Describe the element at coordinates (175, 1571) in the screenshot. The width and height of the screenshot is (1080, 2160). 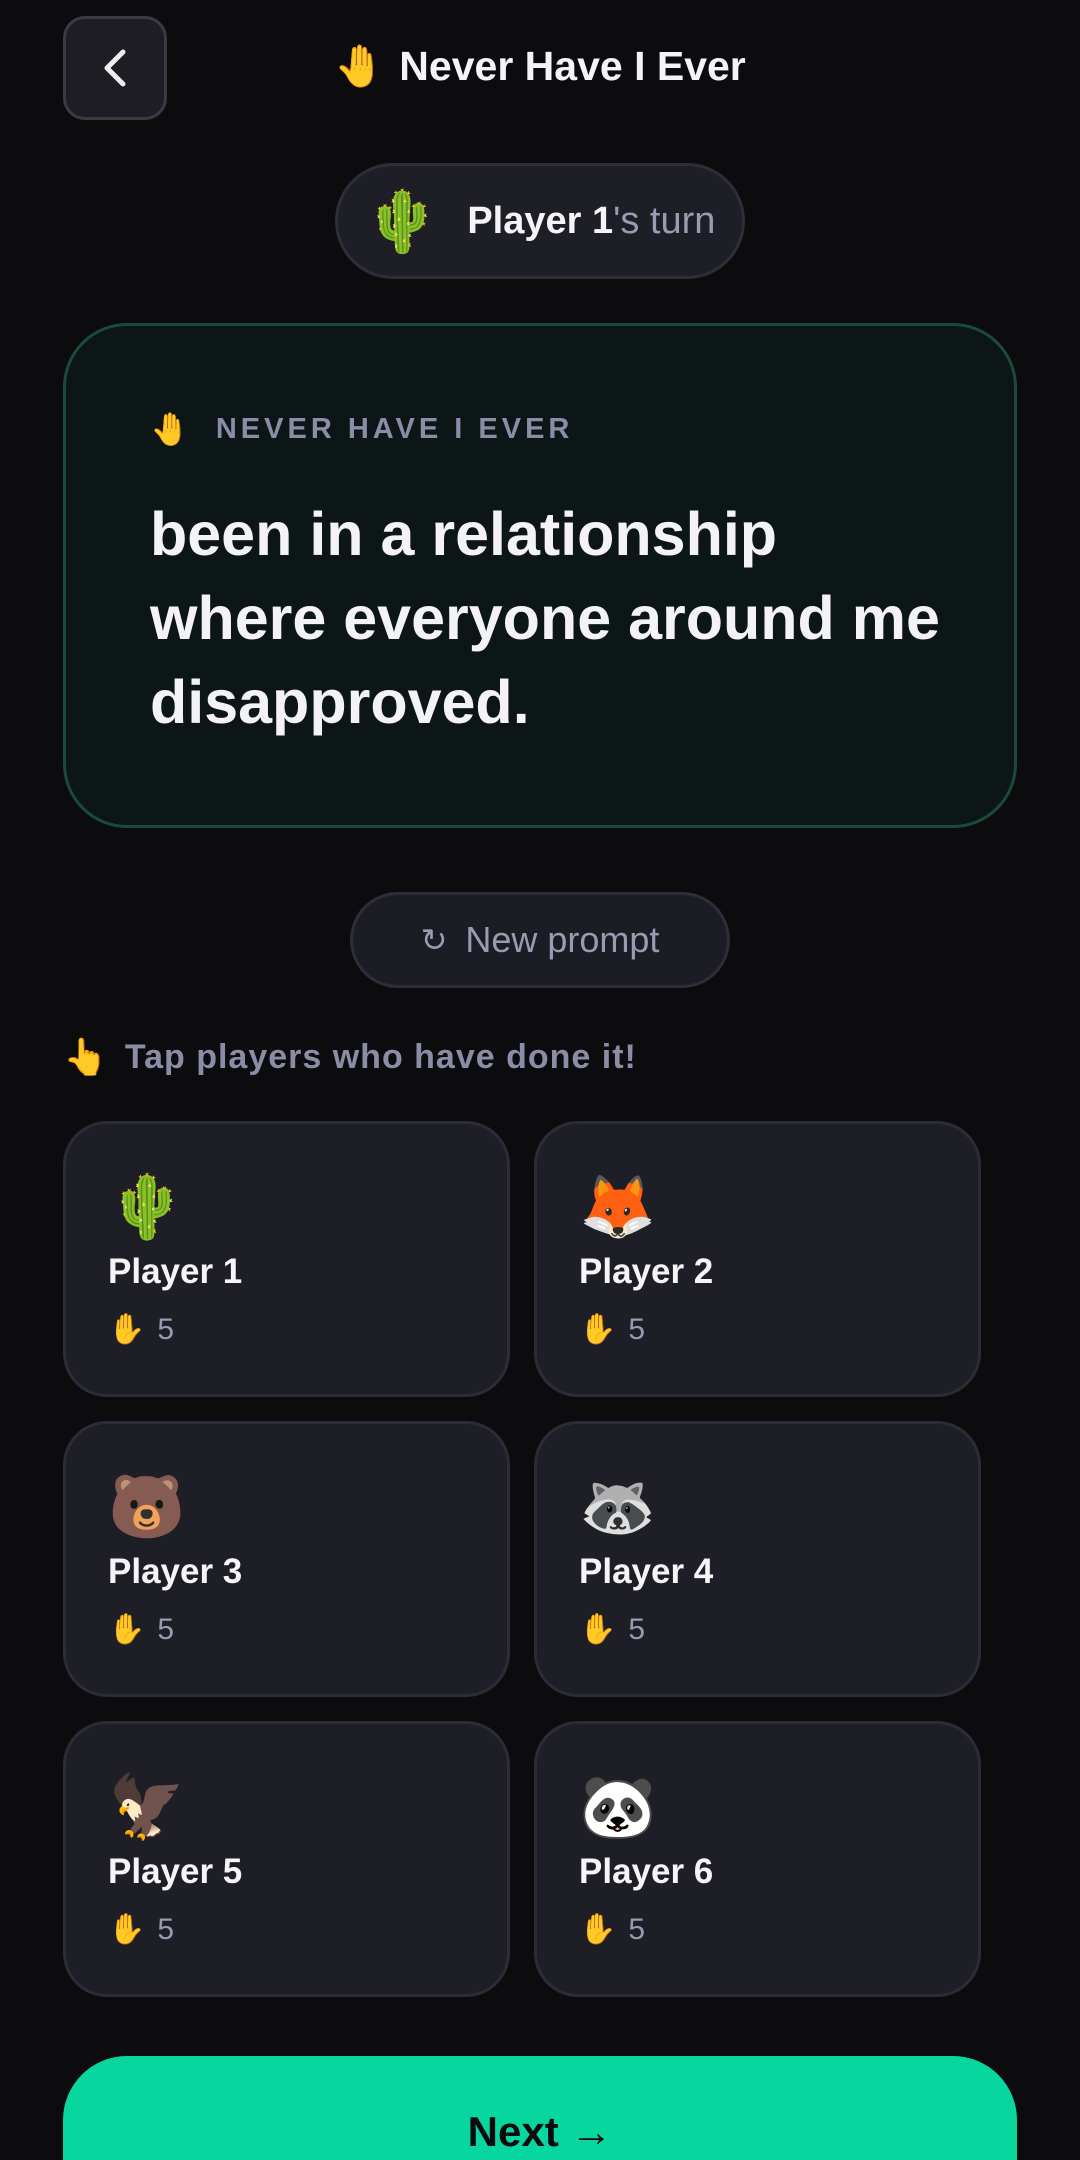
I see `player-name: Player 3` at that location.